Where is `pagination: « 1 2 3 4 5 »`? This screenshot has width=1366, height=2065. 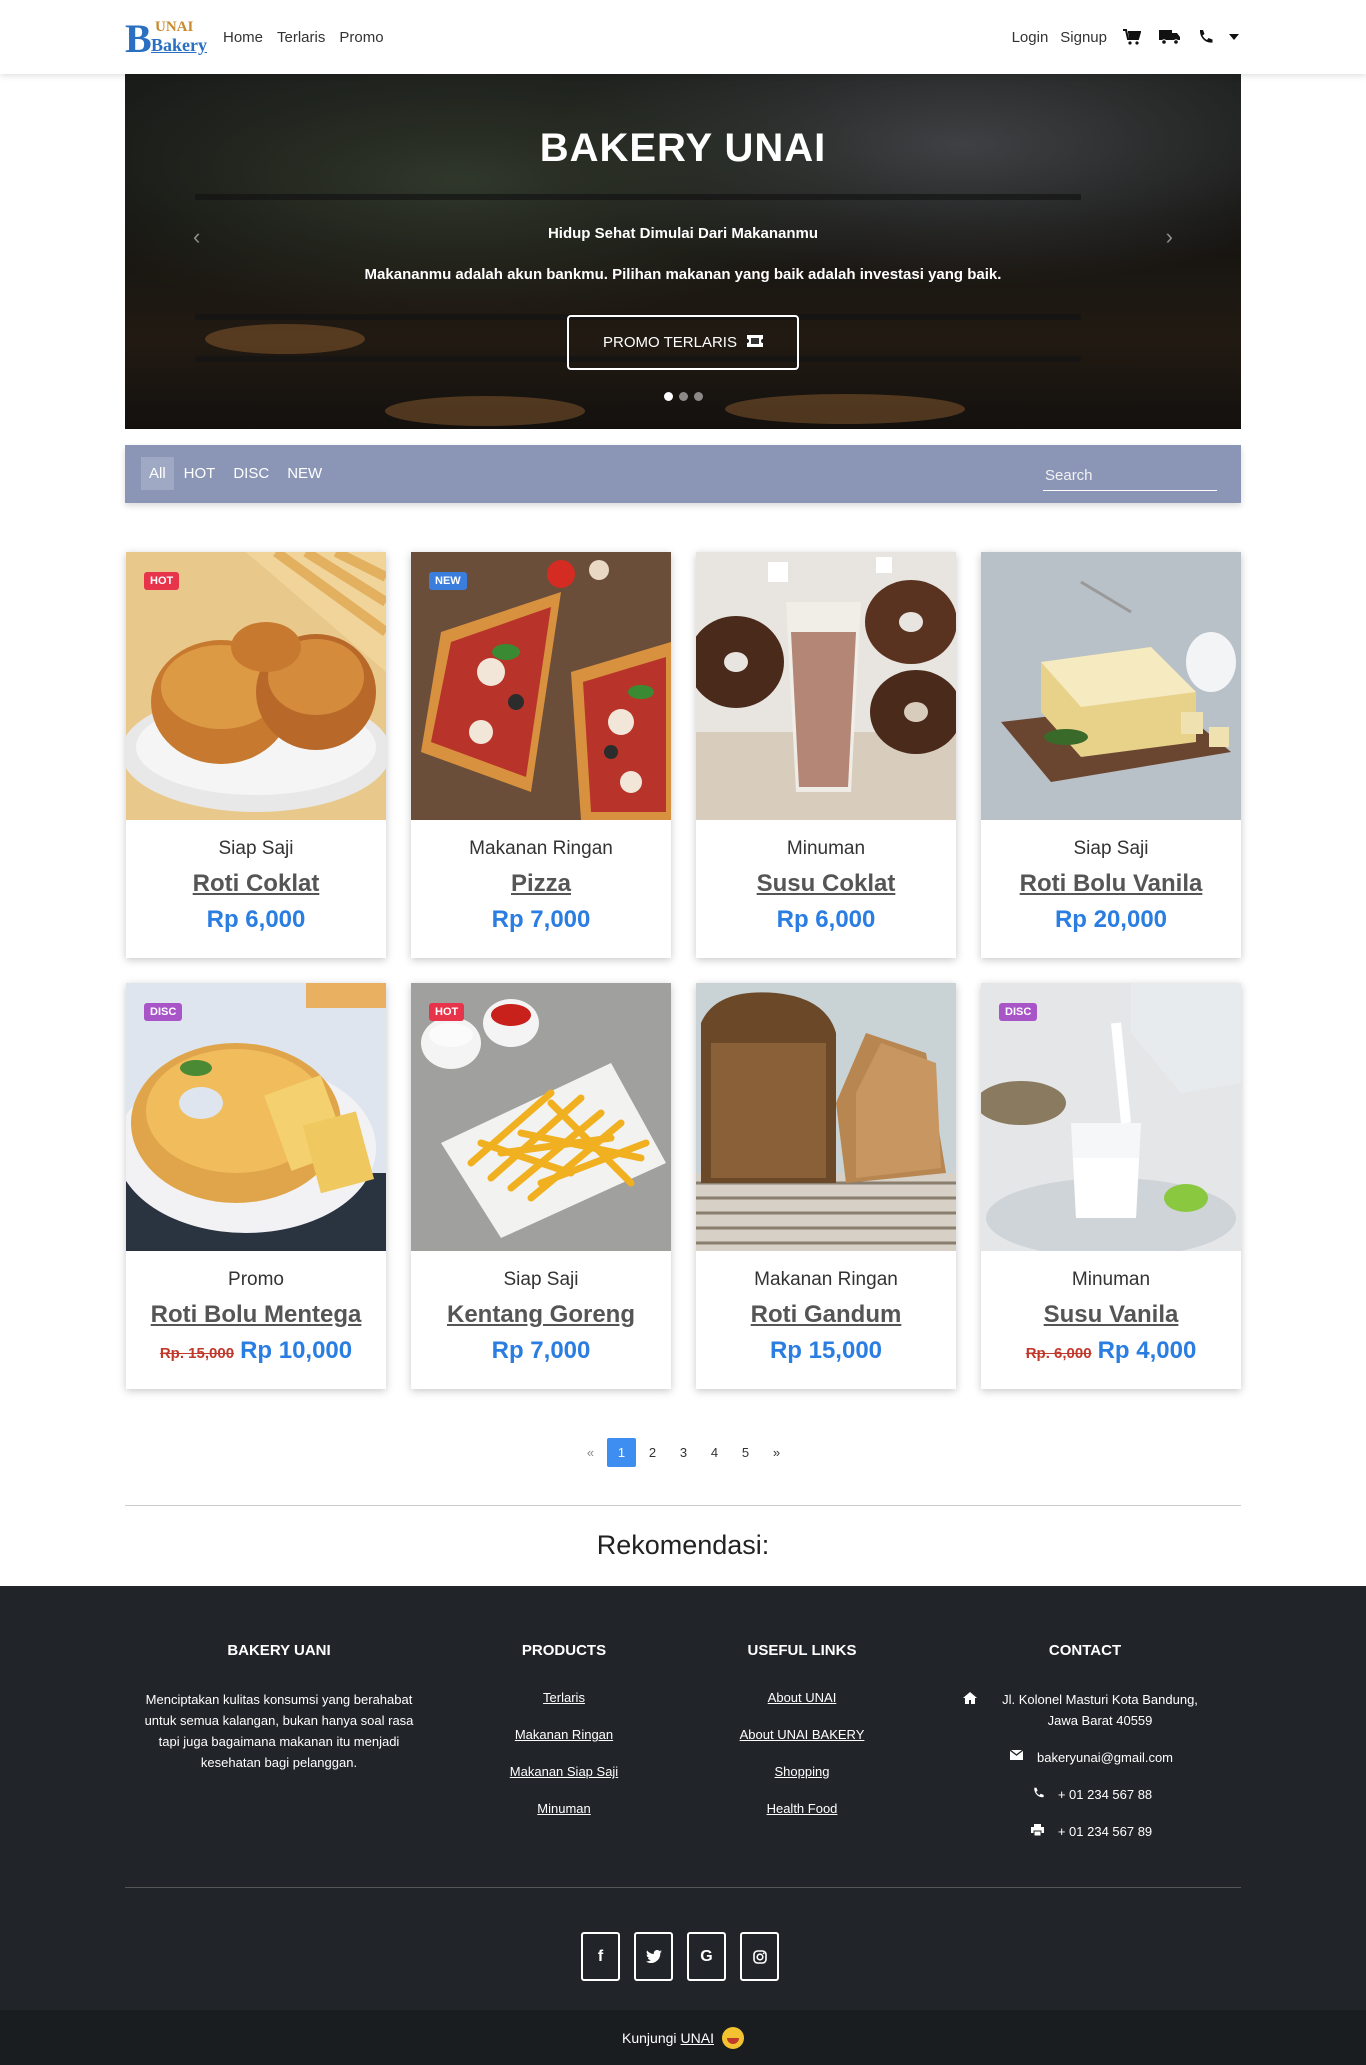 pagination: « 1 2 3 4 5 » is located at coordinates (683, 1452).